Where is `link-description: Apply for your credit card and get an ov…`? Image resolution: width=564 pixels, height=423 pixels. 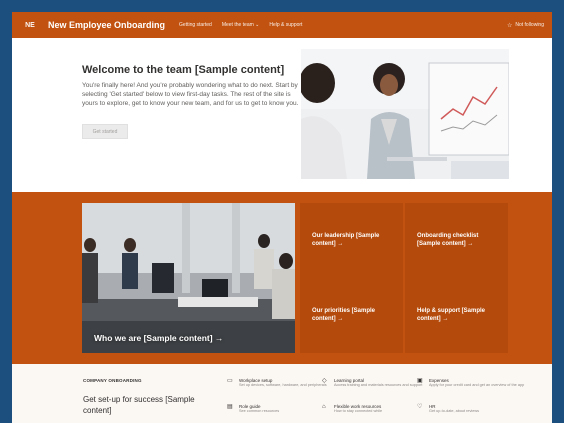 link-description: Apply for your credit card and get an ov… is located at coordinates (477, 385).